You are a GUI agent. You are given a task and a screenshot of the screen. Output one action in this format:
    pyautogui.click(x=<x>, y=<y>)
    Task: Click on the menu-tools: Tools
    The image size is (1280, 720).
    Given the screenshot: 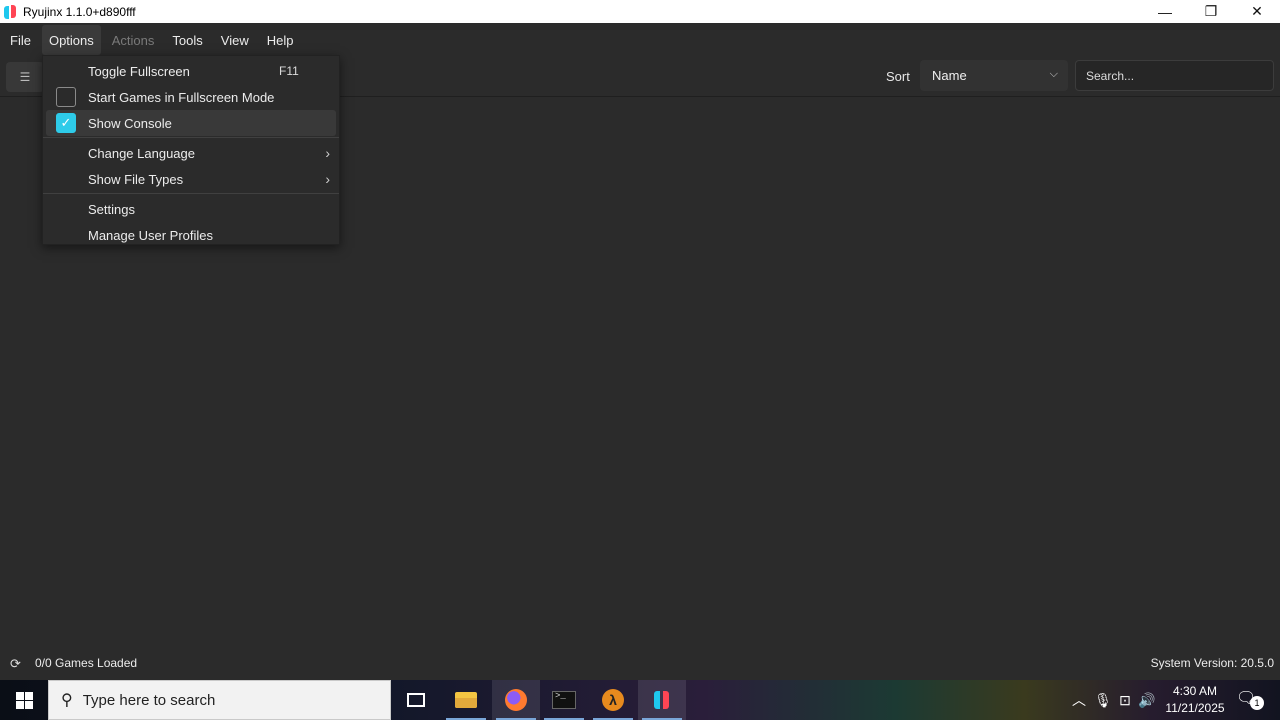 What is the action you would take?
    pyautogui.click(x=187, y=40)
    